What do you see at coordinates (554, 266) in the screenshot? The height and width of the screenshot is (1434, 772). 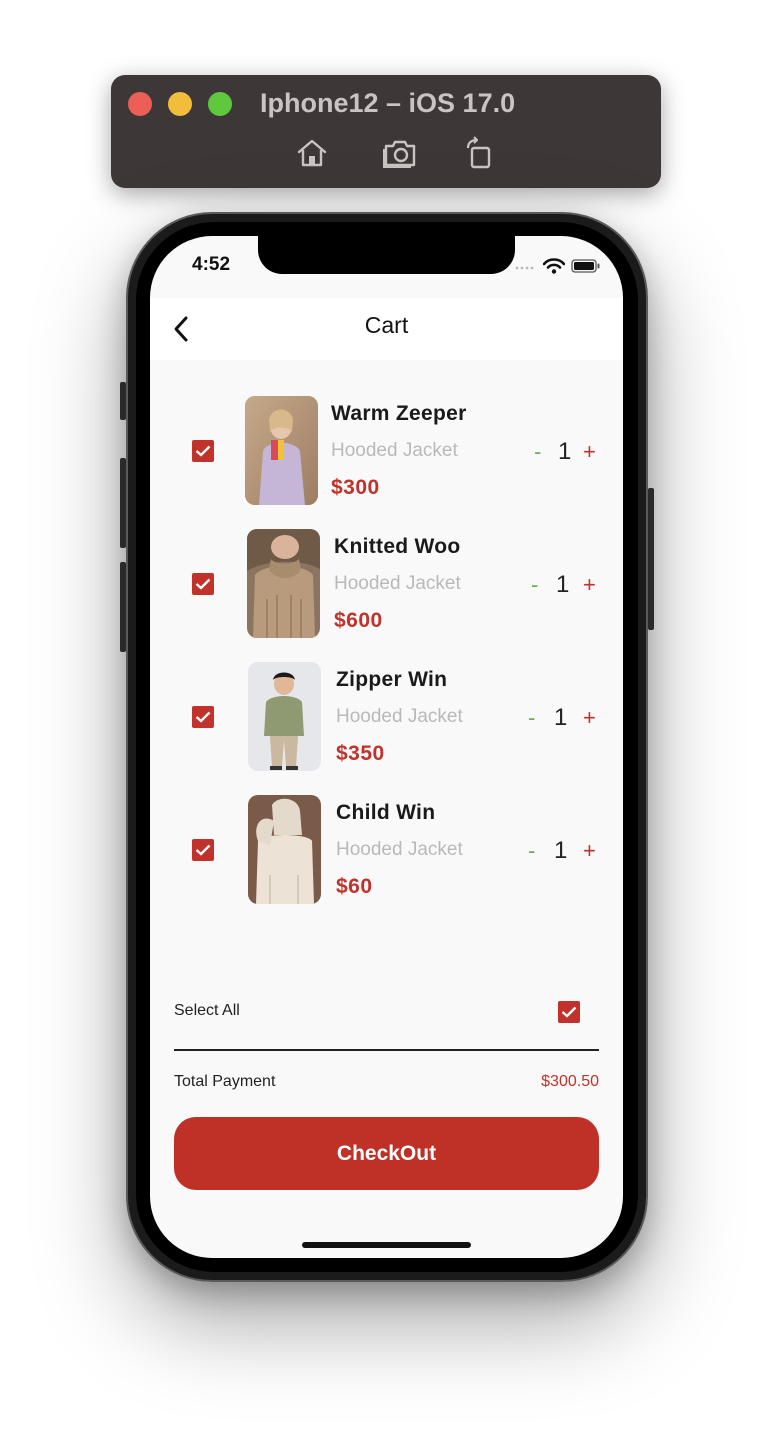 I see `wifi-icon` at bounding box center [554, 266].